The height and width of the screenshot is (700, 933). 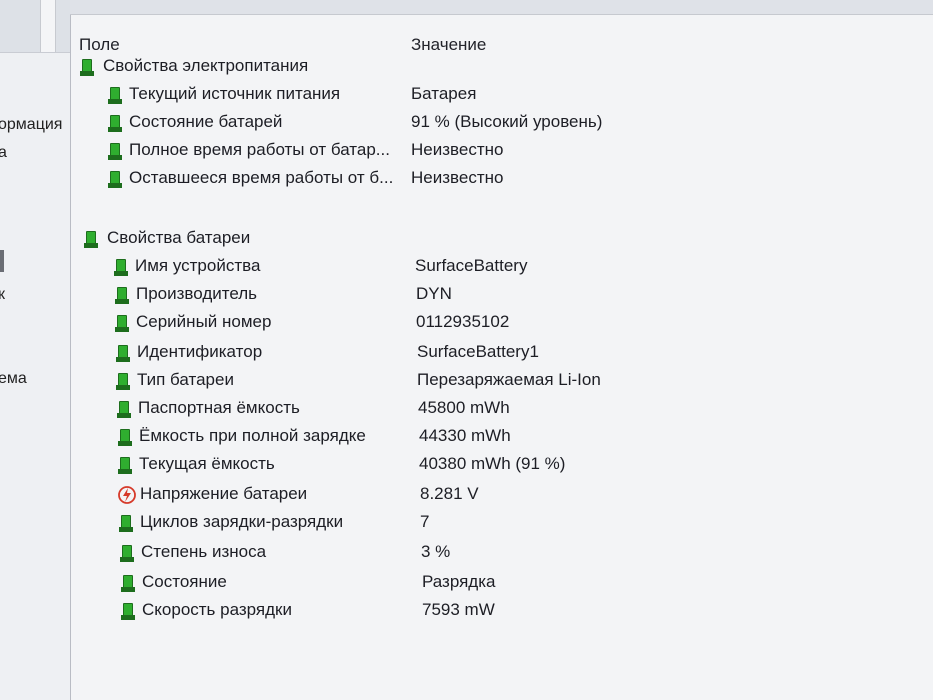 What do you see at coordinates (509, 379) in the screenshot?
I see `property-value: Перезаряжаемая Li-Ion` at bounding box center [509, 379].